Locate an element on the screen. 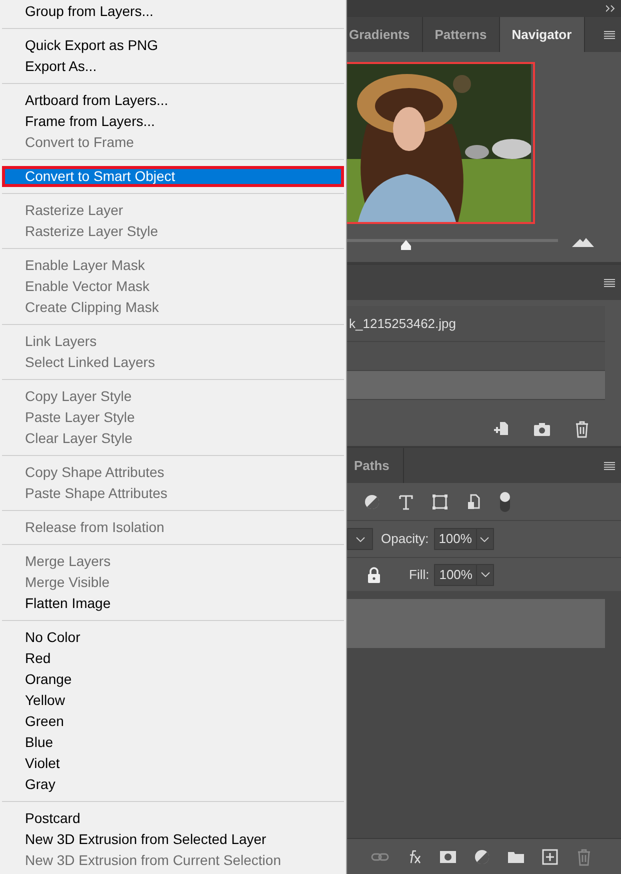 This screenshot has height=874, width=621. panel-tab: Gradients is located at coordinates (385, 34).